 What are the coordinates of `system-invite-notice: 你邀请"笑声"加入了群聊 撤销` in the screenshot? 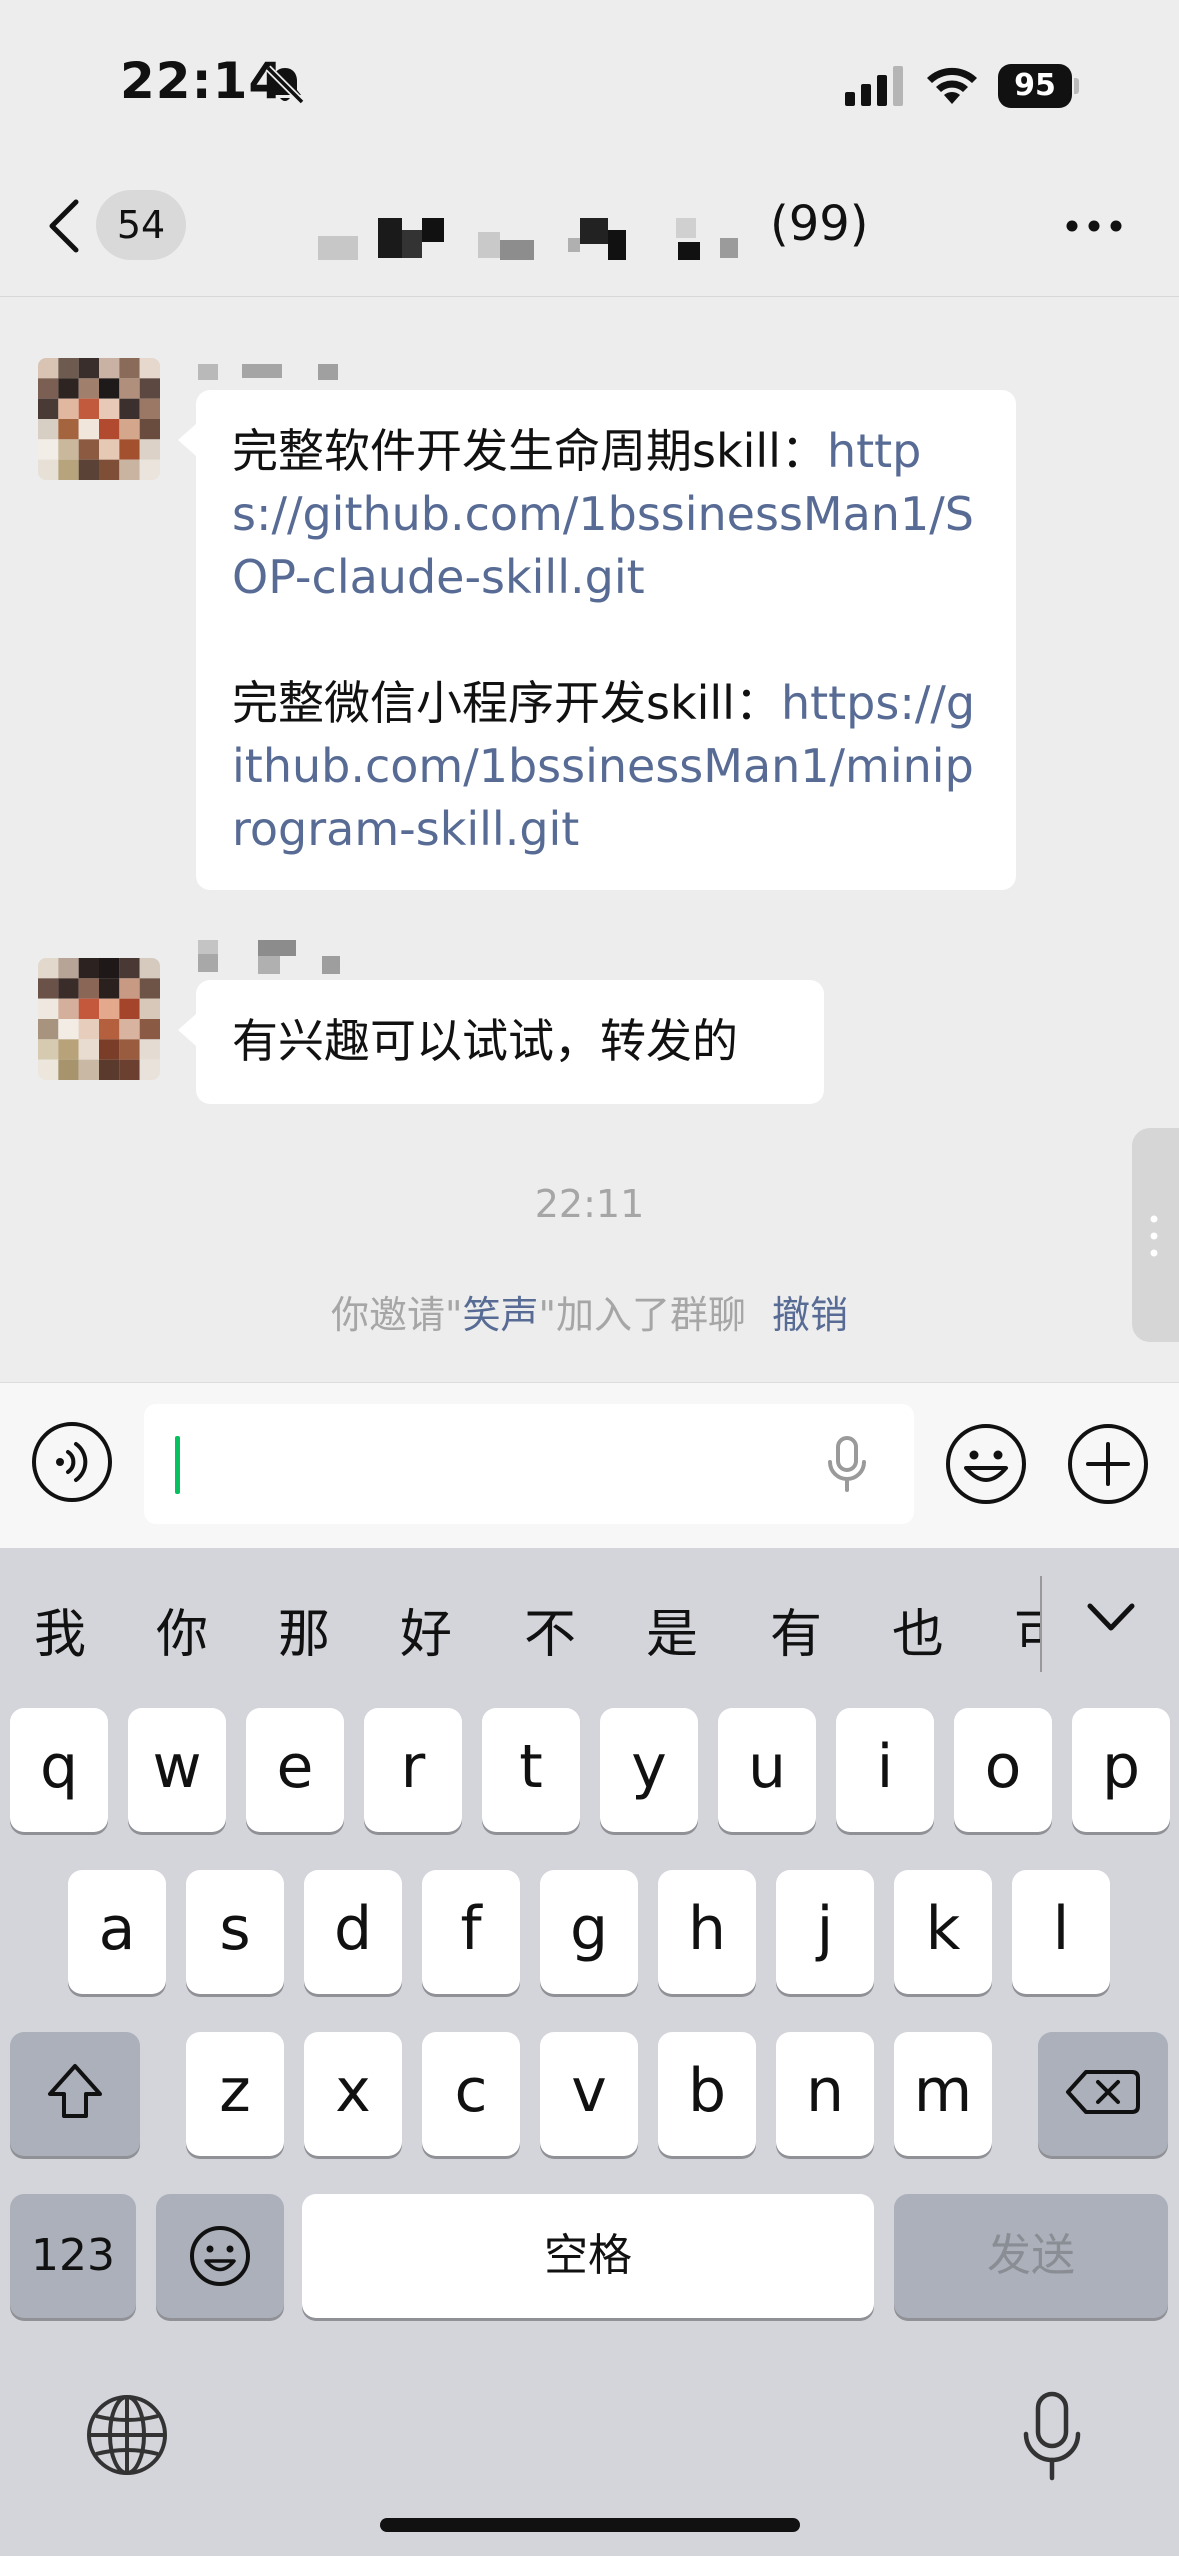 It's located at (589, 1311).